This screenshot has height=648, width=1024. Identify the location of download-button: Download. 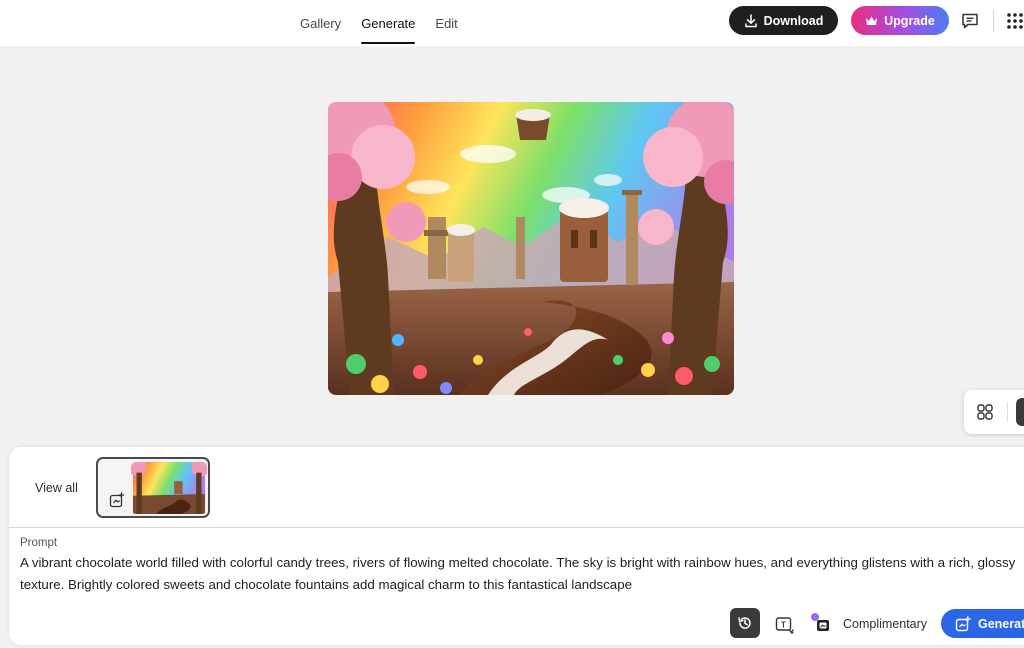
(783, 20).